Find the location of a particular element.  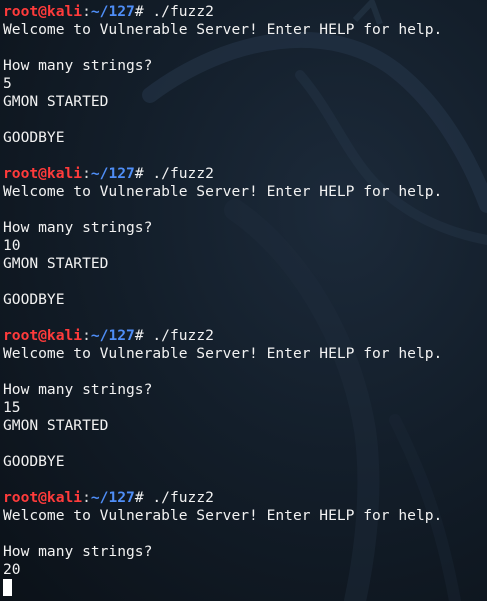

answer-line: 15 is located at coordinates (12, 407).